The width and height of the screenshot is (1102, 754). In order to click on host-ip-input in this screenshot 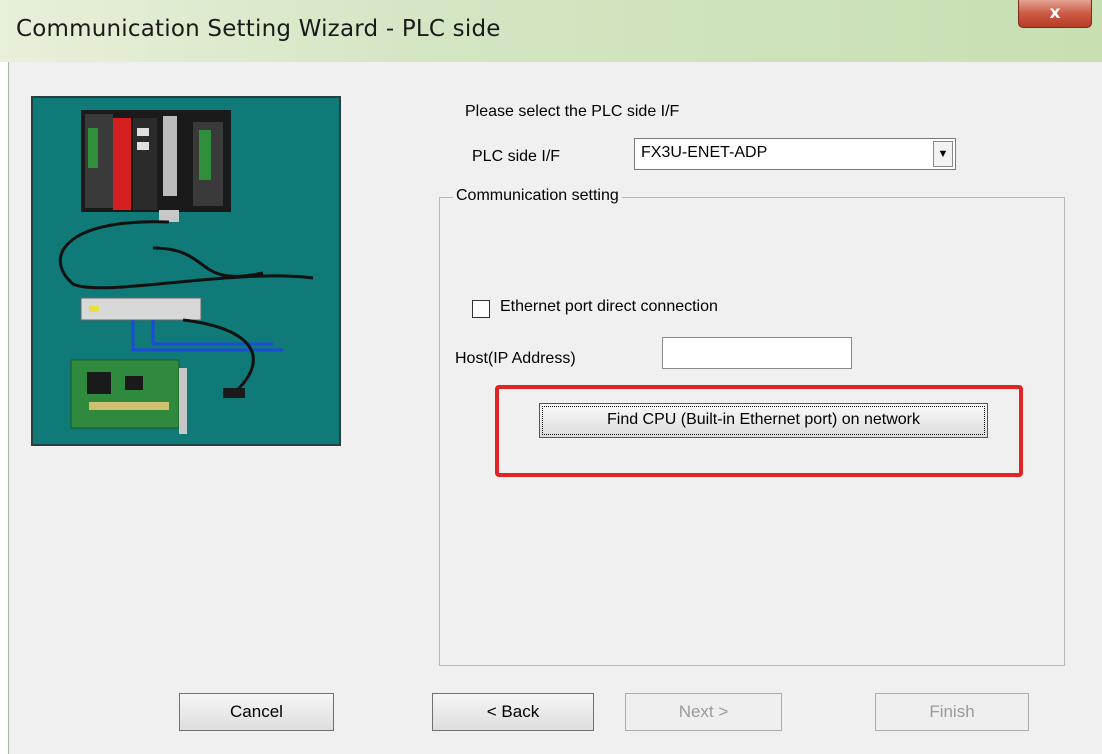, I will do `click(757, 353)`.